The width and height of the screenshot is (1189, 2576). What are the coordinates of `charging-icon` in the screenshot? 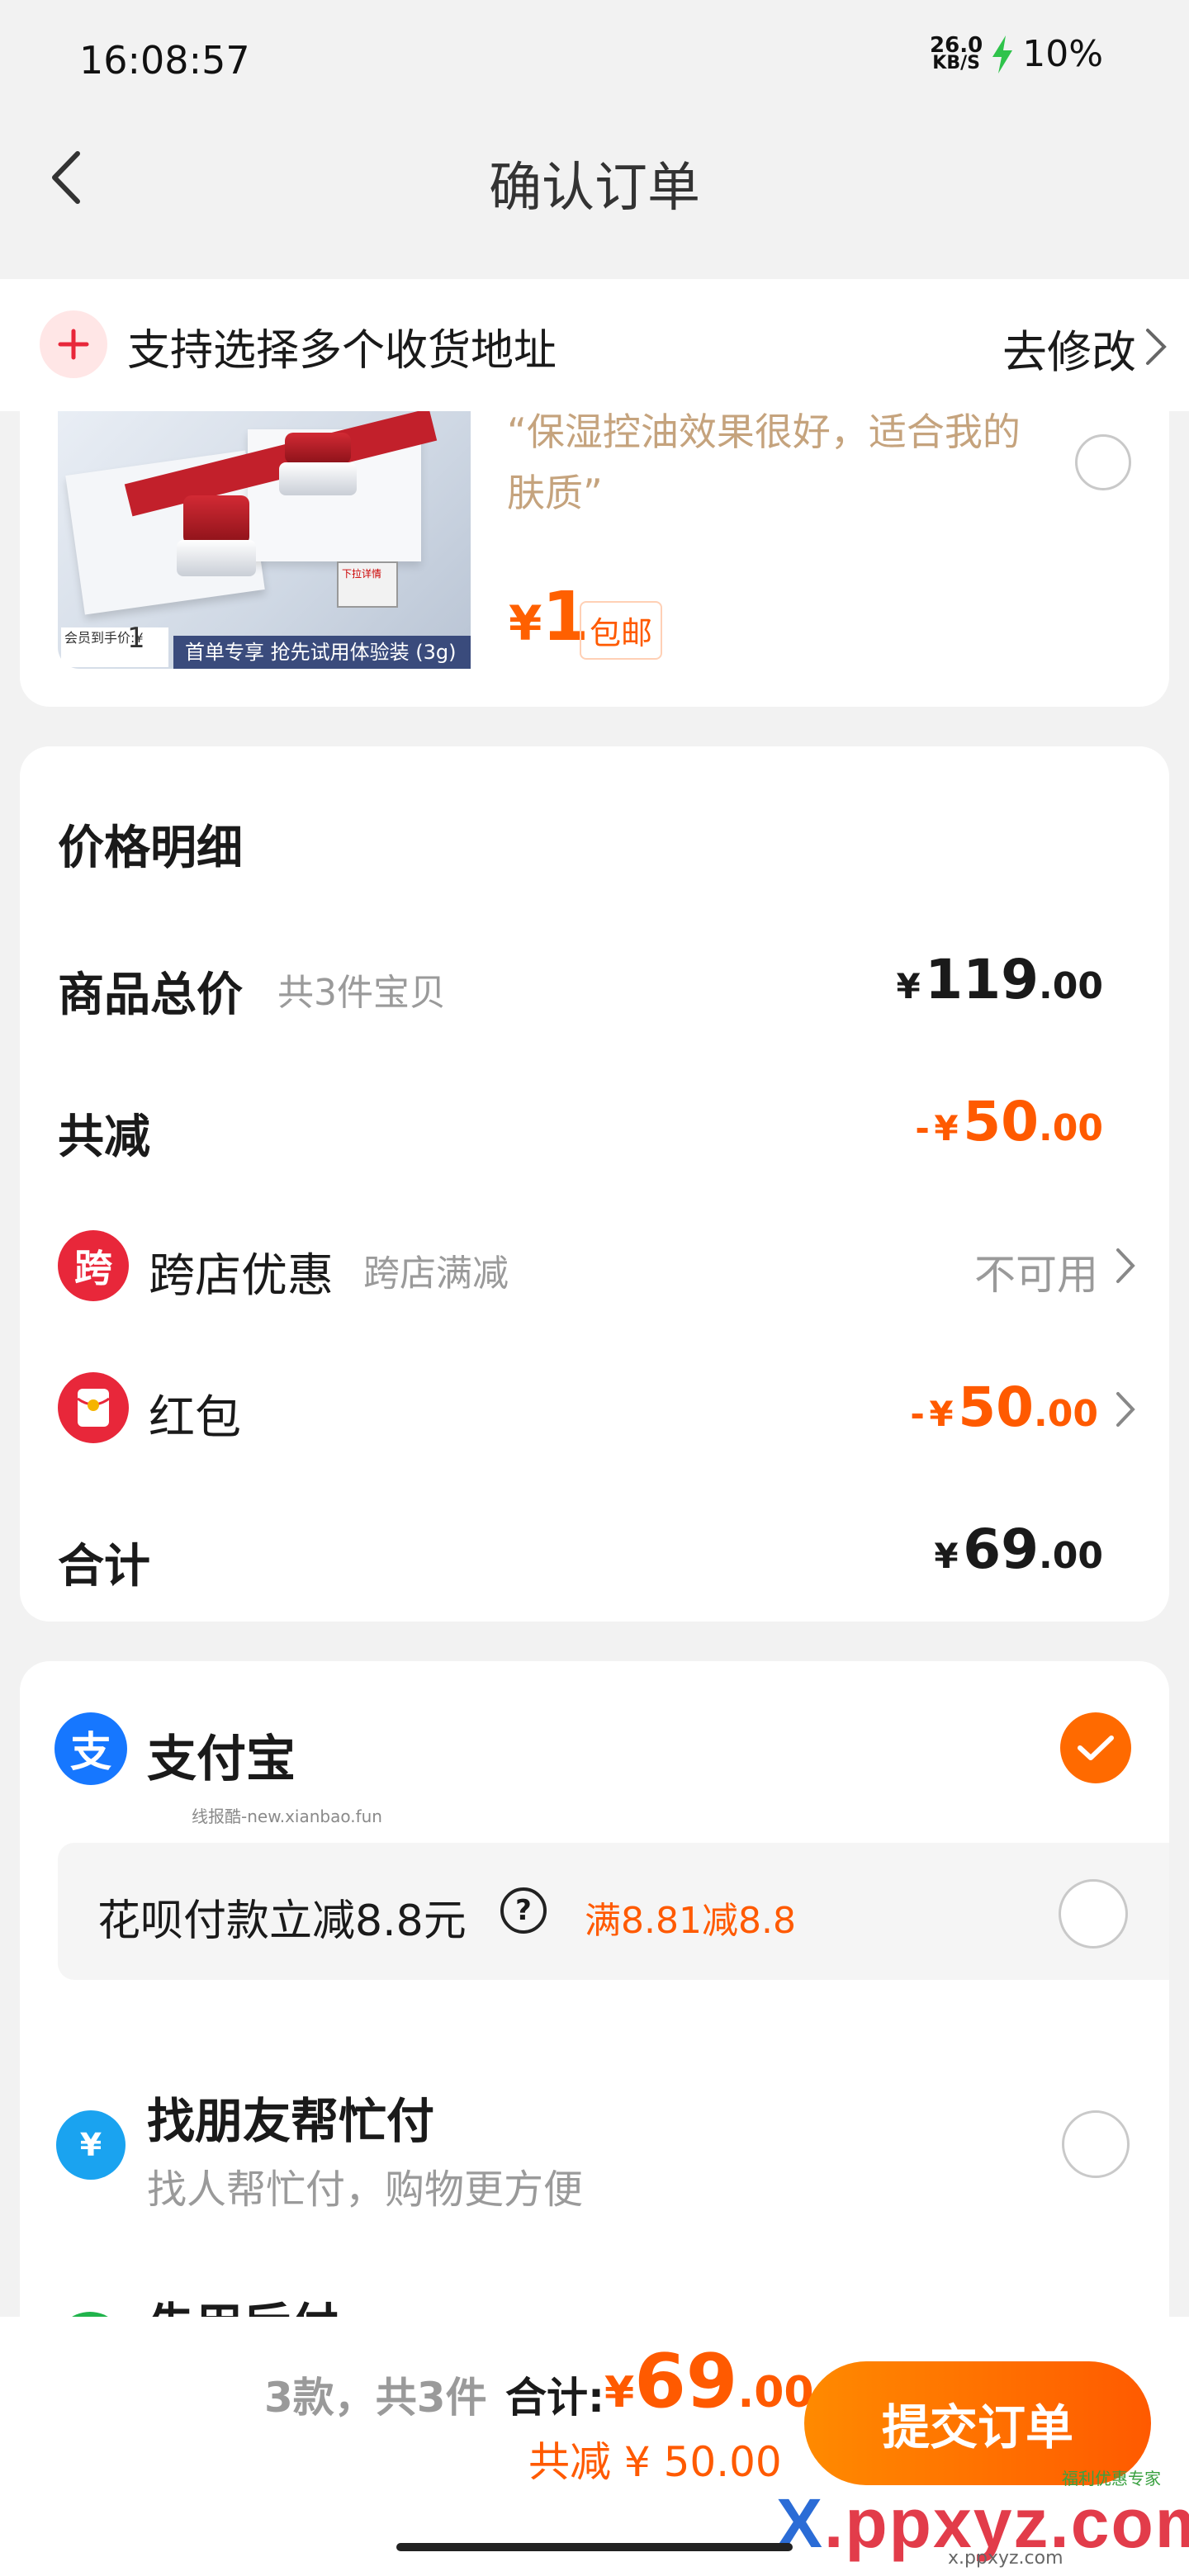 It's located at (1002, 54).